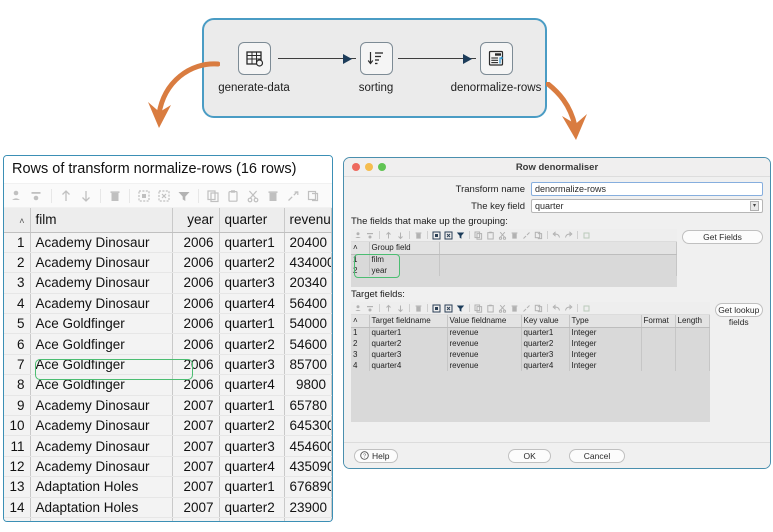 Image resolution: width=773 pixels, height=532 pixels. I want to click on grouping-toolbar, so click(514, 235).